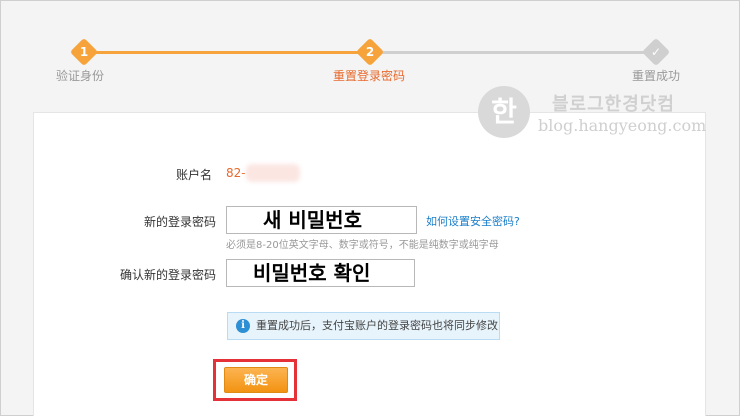 The image size is (740, 416). I want to click on step-1-marker: 1, so click(84, 52).